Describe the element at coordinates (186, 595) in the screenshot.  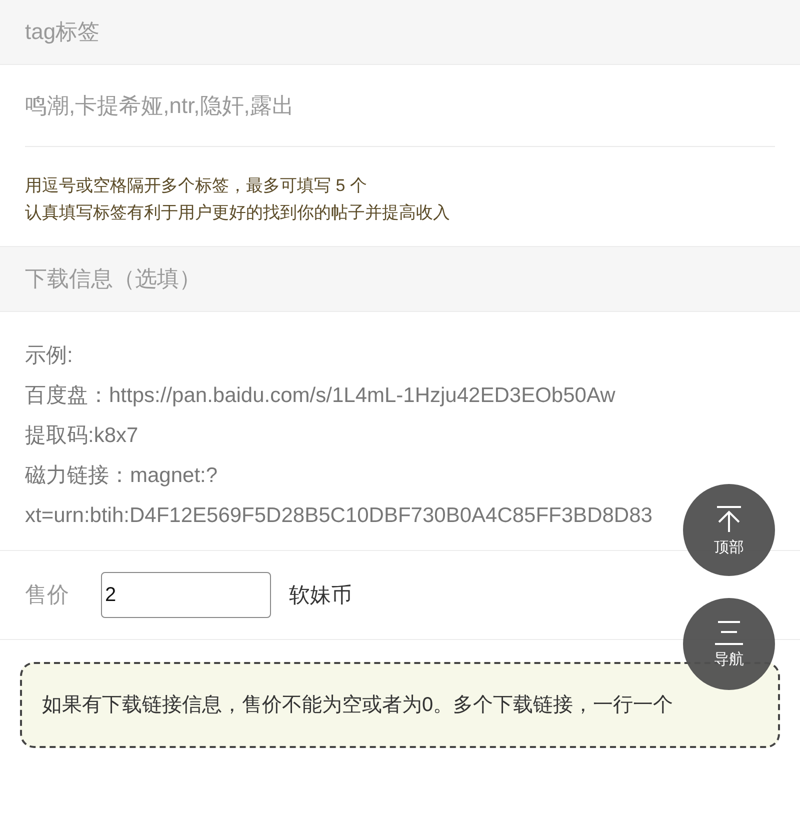
I see `price-input-field: 2` at that location.